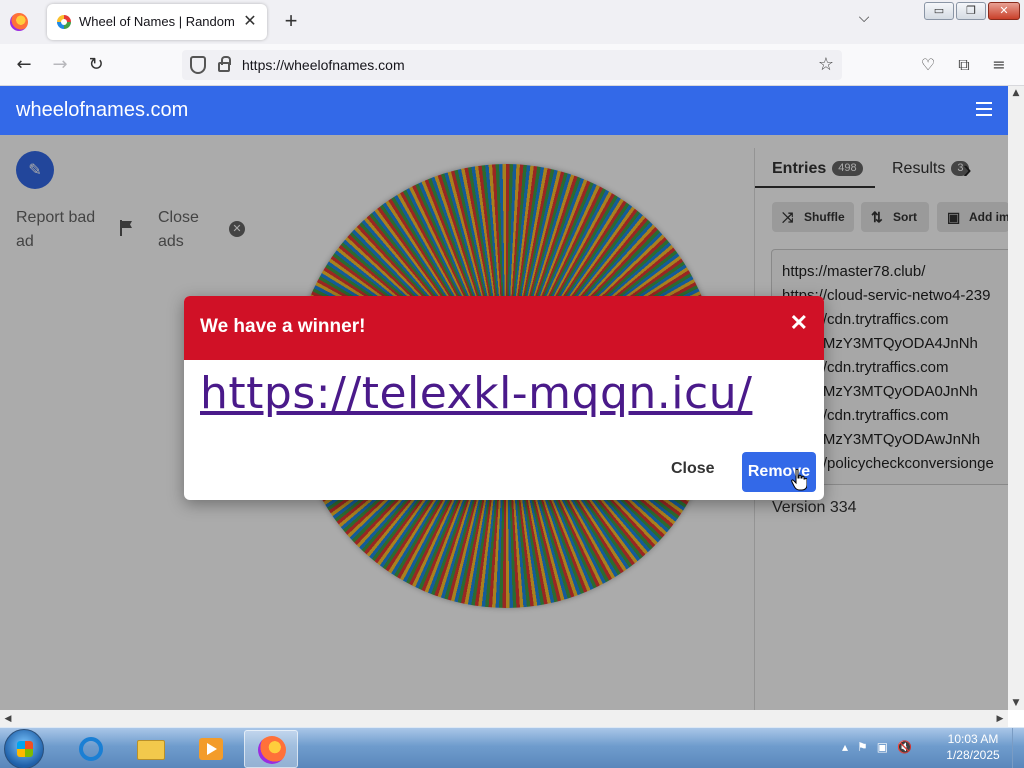 The width and height of the screenshot is (1024, 768). What do you see at coordinates (1016, 398) in the screenshot?
I see `vertical-scrollbar: ▲ ▼` at bounding box center [1016, 398].